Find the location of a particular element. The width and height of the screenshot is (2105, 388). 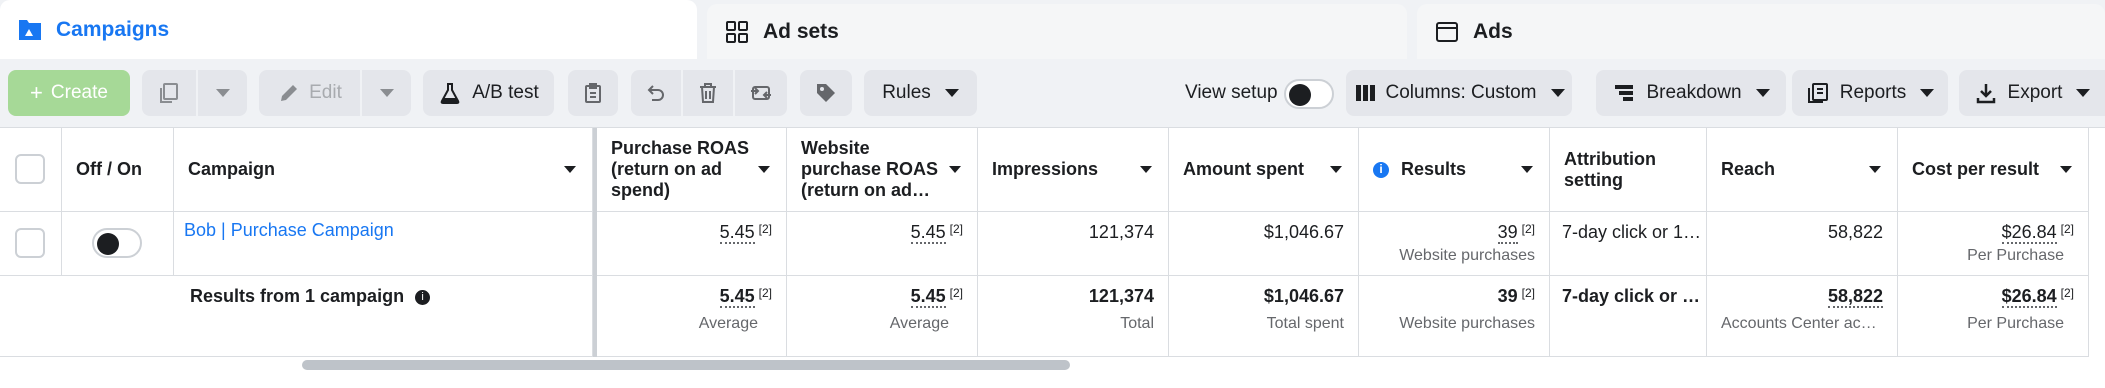

header-purchase-roas-label: Purchase ROAS (return on ad spend) is located at coordinates (680, 169).